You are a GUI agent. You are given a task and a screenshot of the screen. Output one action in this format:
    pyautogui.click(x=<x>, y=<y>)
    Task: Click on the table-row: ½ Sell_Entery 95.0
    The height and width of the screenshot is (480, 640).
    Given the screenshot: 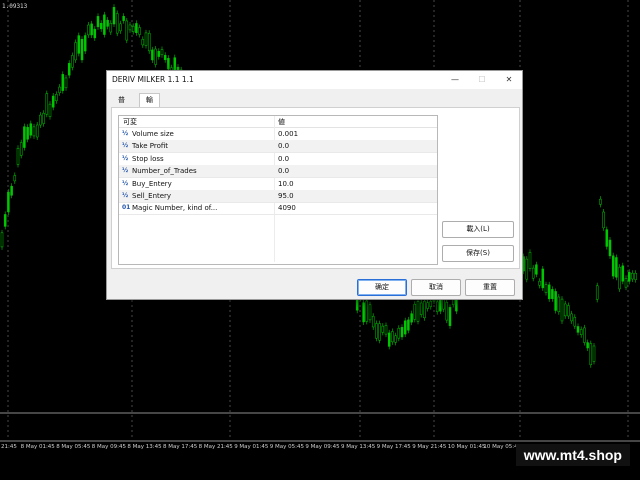 What is the action you would take?
    pyautogui.click(x=278, y=196)
    